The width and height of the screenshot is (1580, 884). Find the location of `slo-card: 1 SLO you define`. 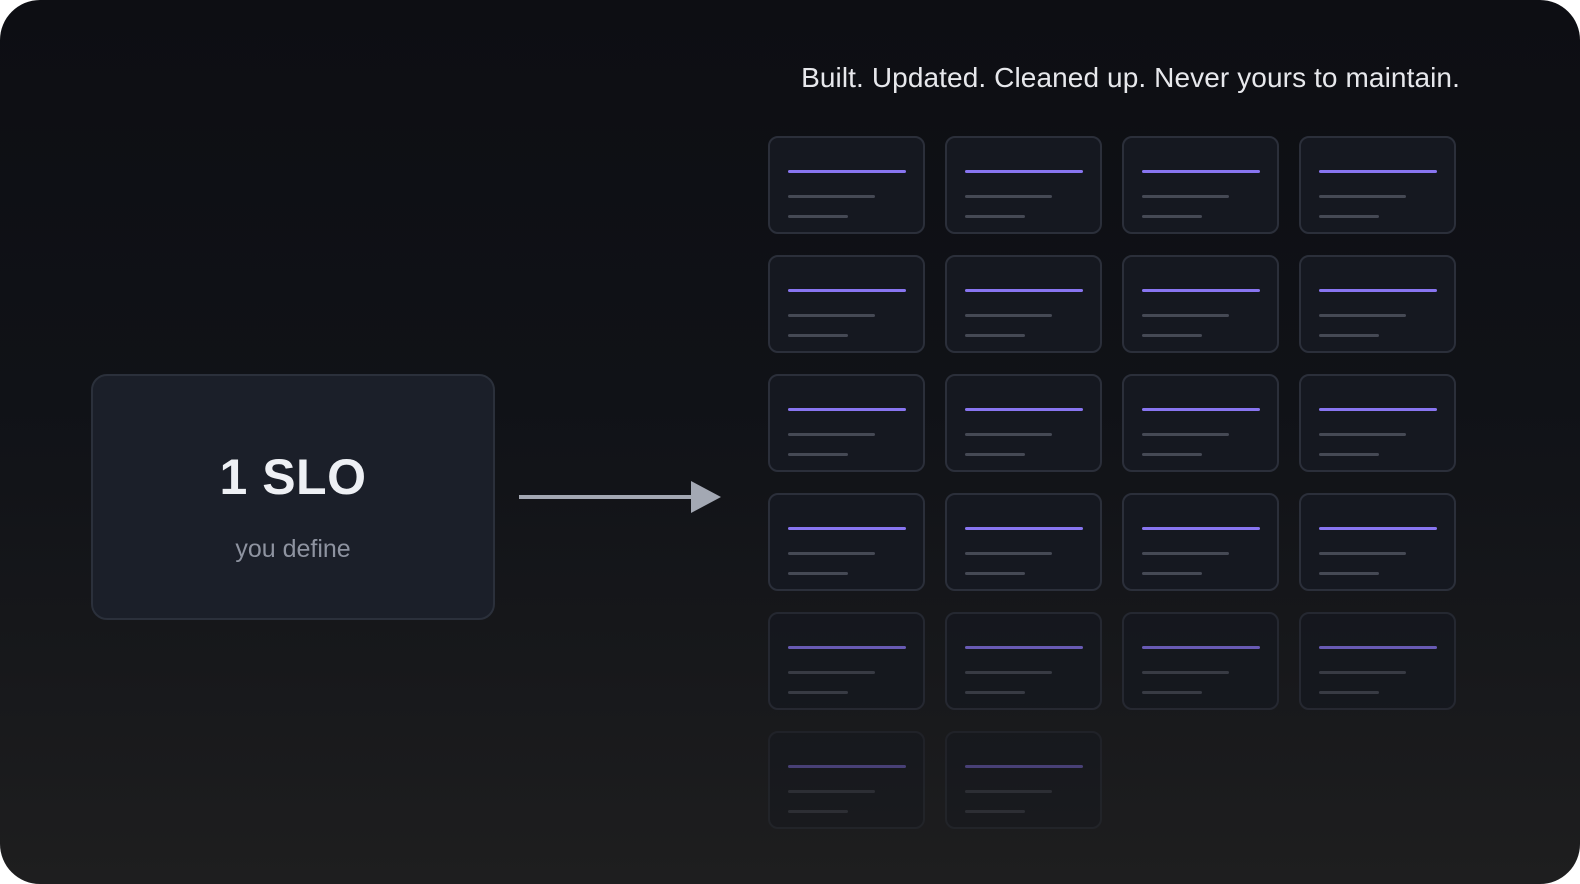

slo-card: 1 SLO you define is located at coordinates (293, 497).